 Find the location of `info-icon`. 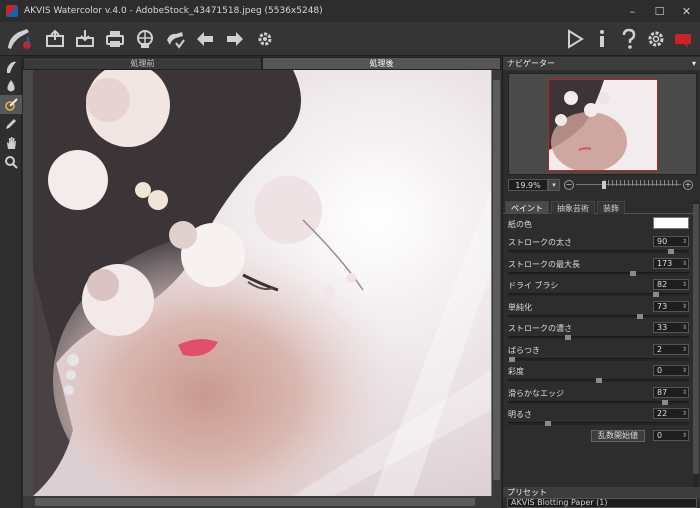

info-icon is located at coordinates (601, 39).